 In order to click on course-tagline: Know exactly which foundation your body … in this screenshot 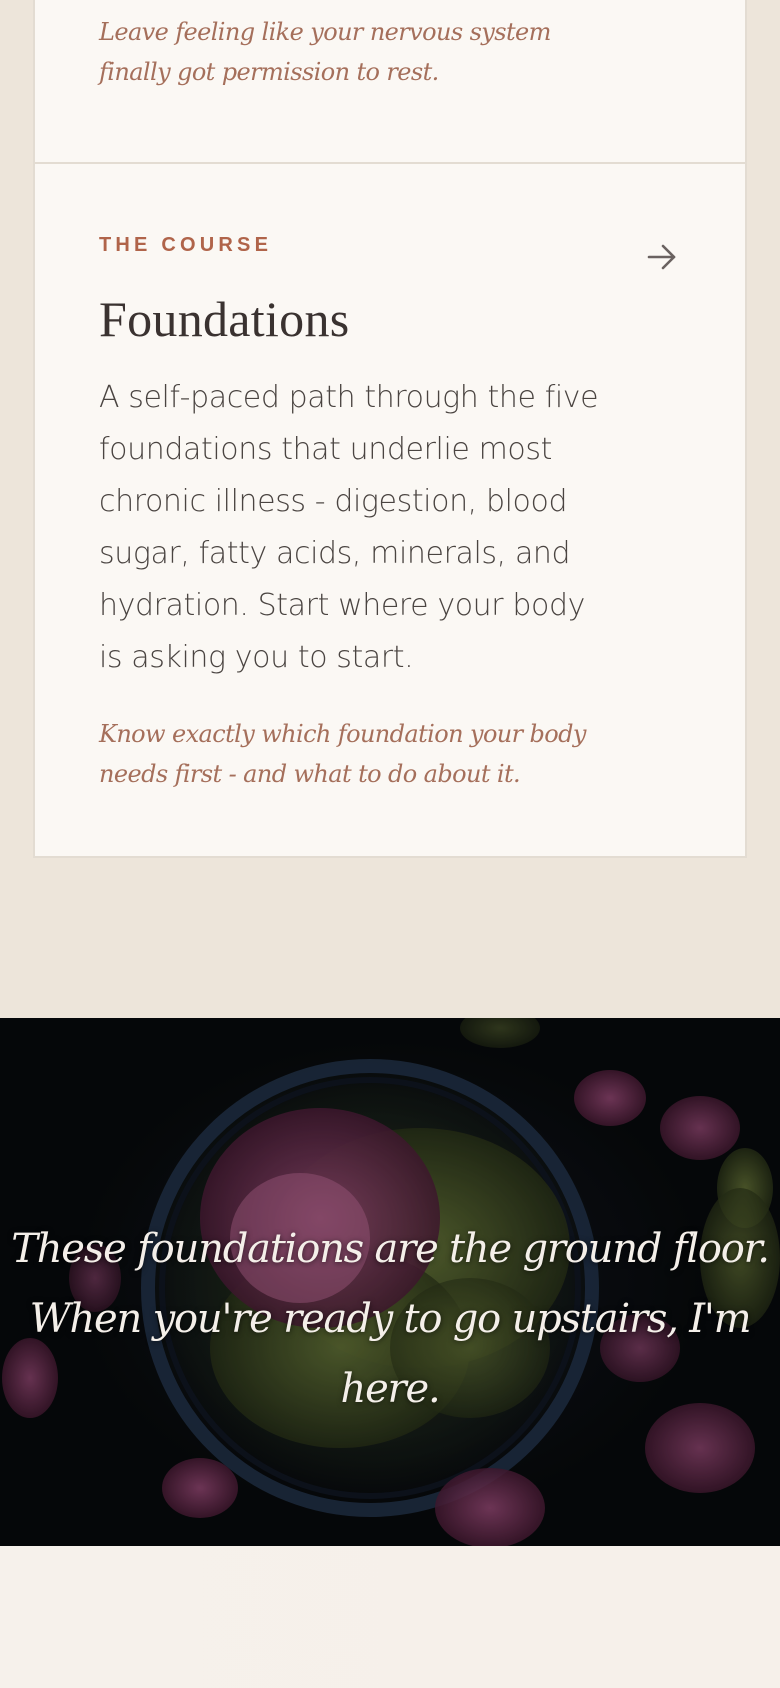, I will do `click(342, 754)`.